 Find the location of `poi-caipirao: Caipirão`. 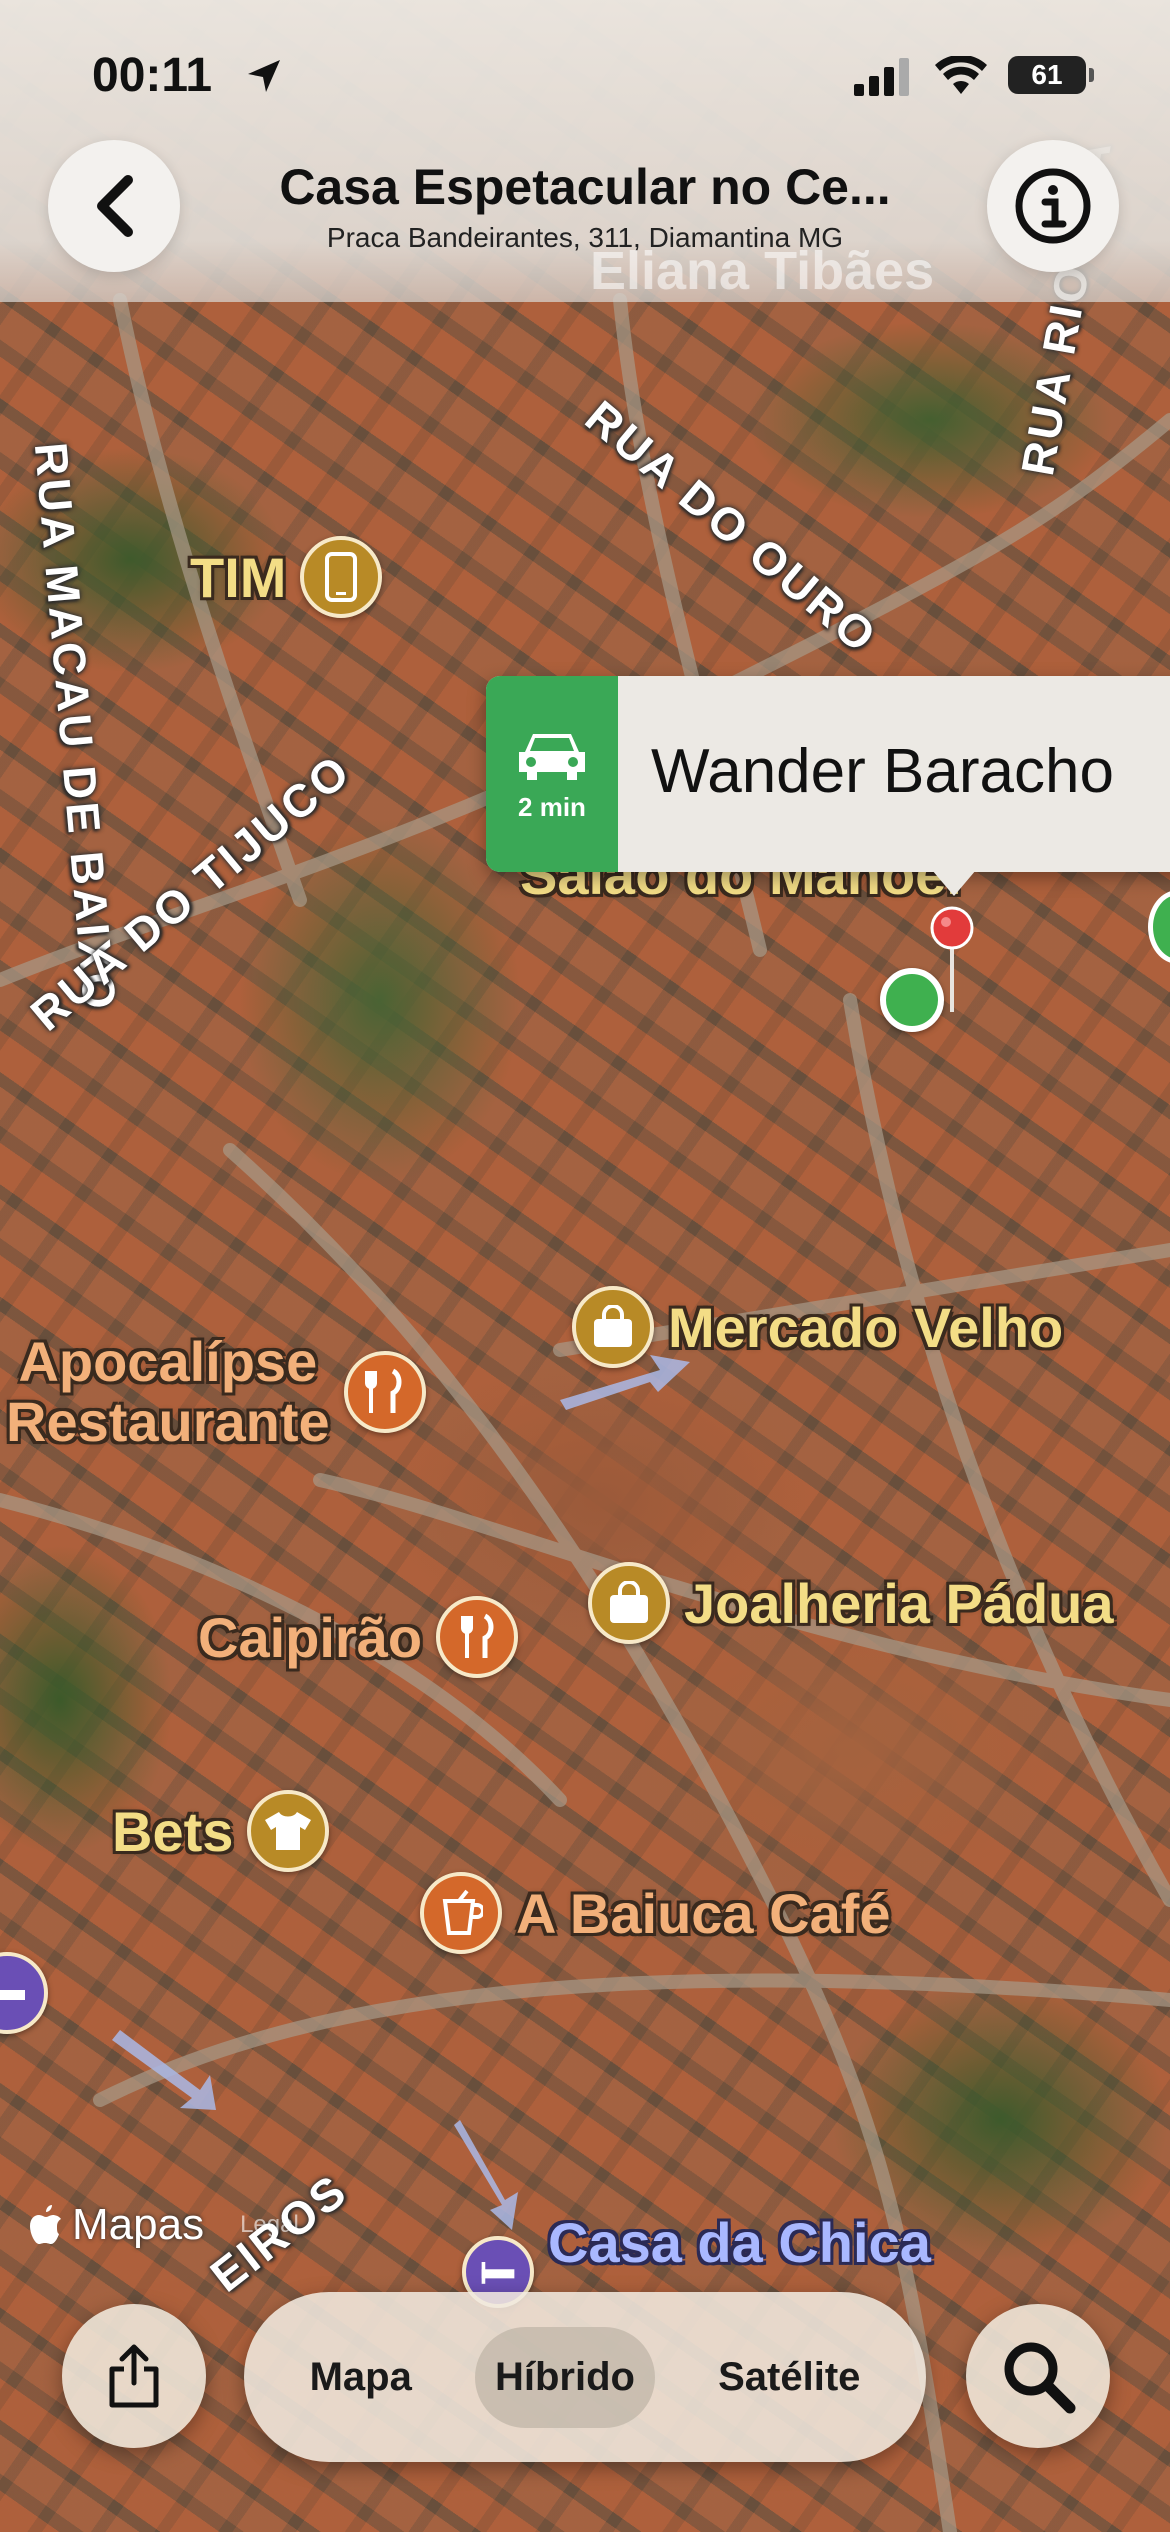

poi-caipirao: Caipirão is located at coordinates (358, 1637).